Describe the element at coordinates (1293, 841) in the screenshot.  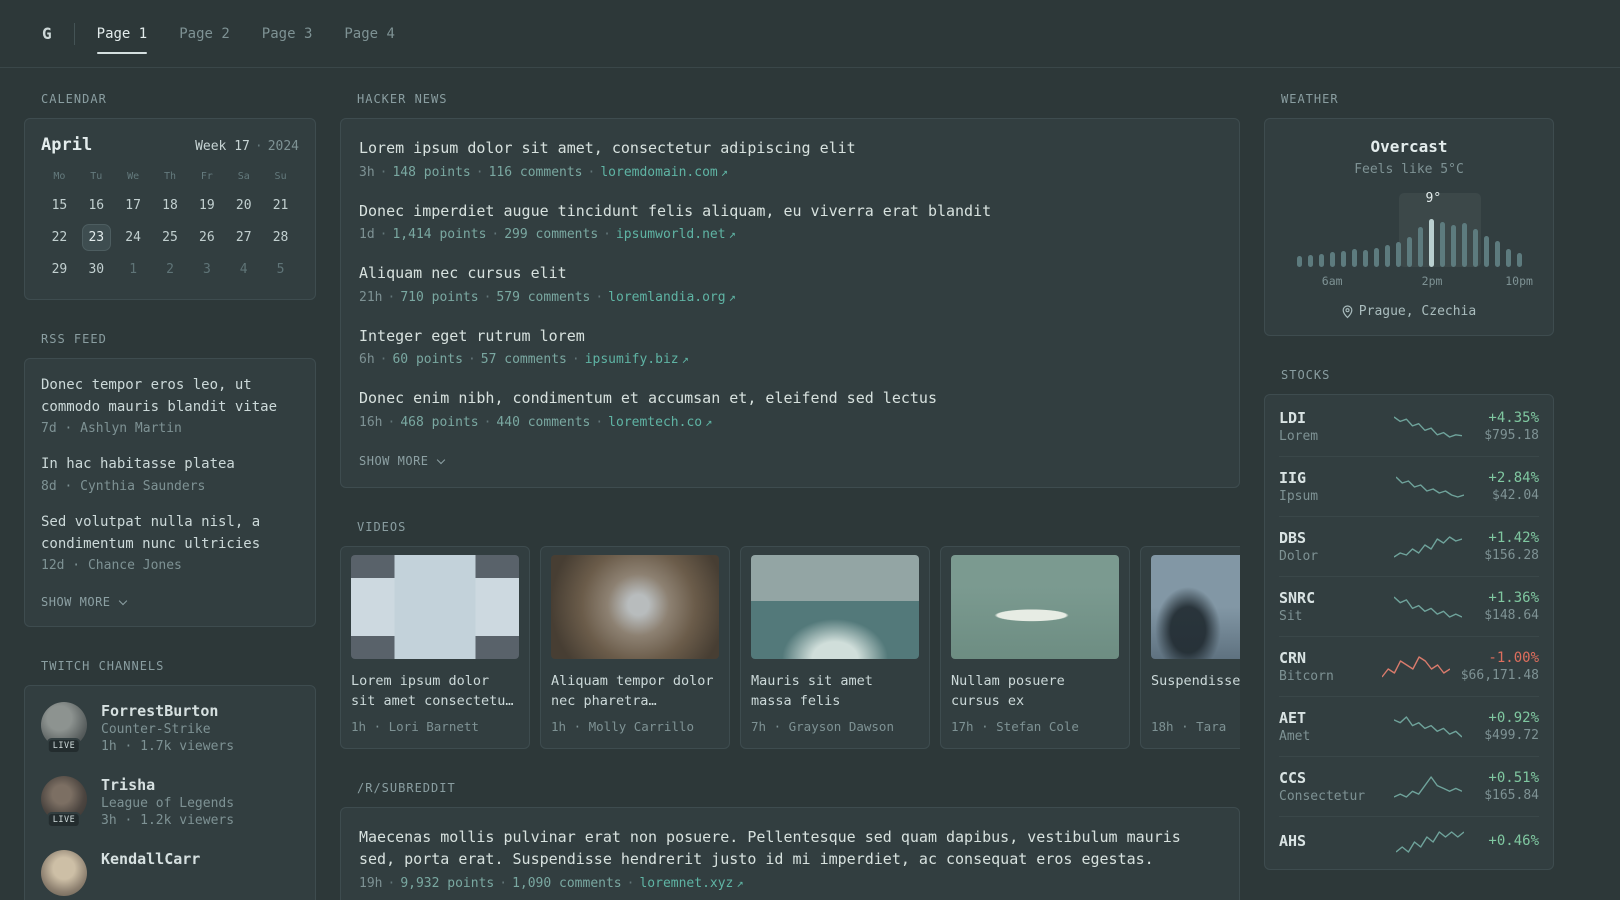
I see `stock-ticker: AHS` at that location.